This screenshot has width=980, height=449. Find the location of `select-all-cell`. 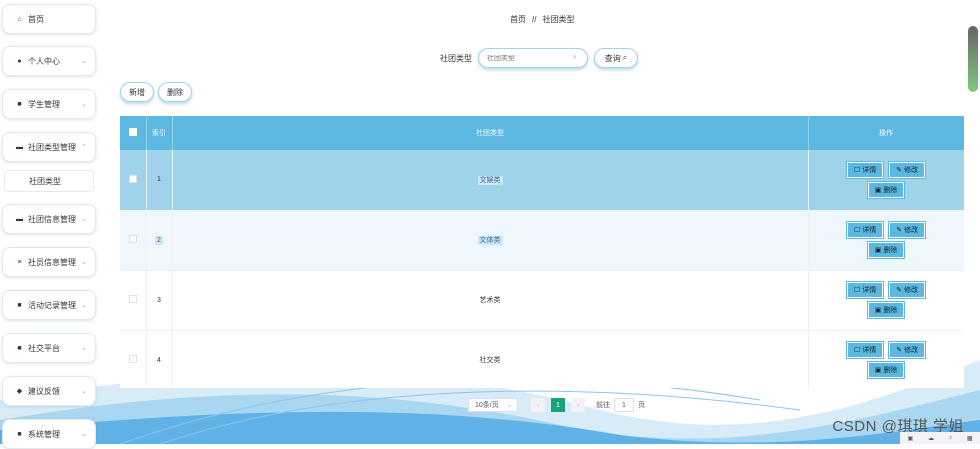

select-all-cell is located at coordinates (133, 133).